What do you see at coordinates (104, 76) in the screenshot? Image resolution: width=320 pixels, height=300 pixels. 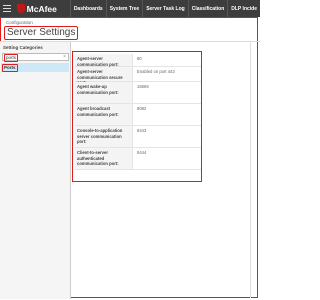 I see `setting-label: Agent-server communication secure port:` at bounding box center [104, 76].